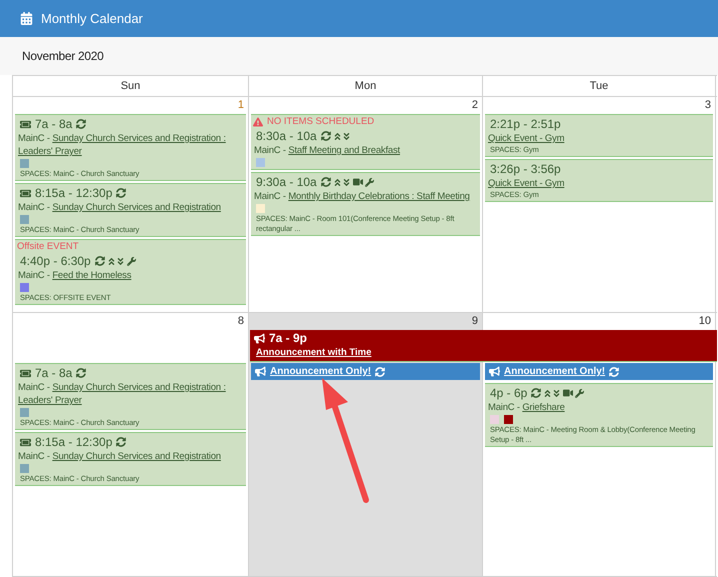 Image resolution: width=718 pixels, height=577 pixels. Describe the element at coordinates (26, 18) in the screenshot. I see `calendar-icon` at that location.